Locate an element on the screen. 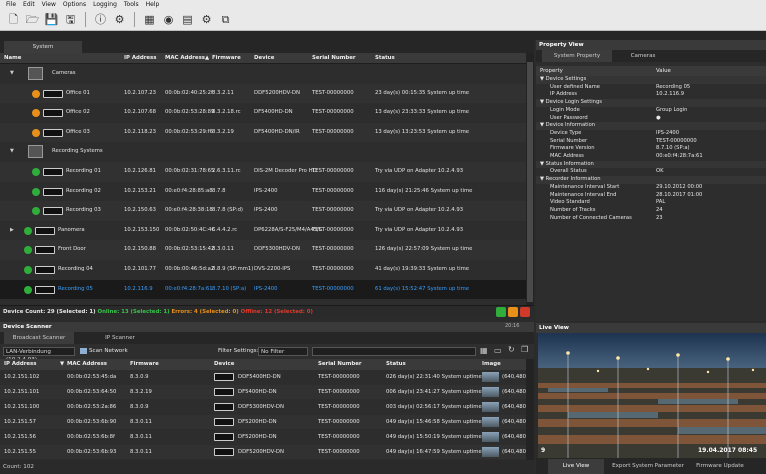 The width and height of the screenshot is (766, 474). scanner-column-mac: MAC Address is located at coordinates (87, 364).